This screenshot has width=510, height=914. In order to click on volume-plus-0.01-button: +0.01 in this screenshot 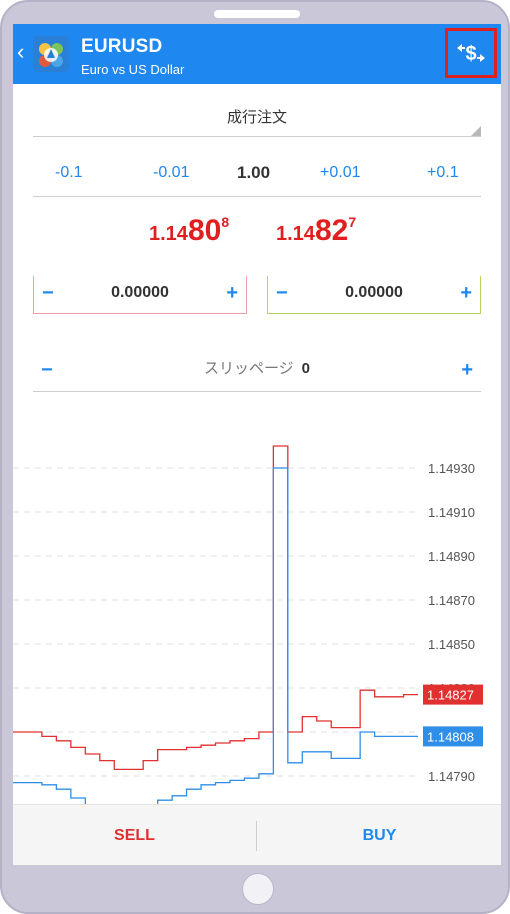, I will do `click(340, 173)`.